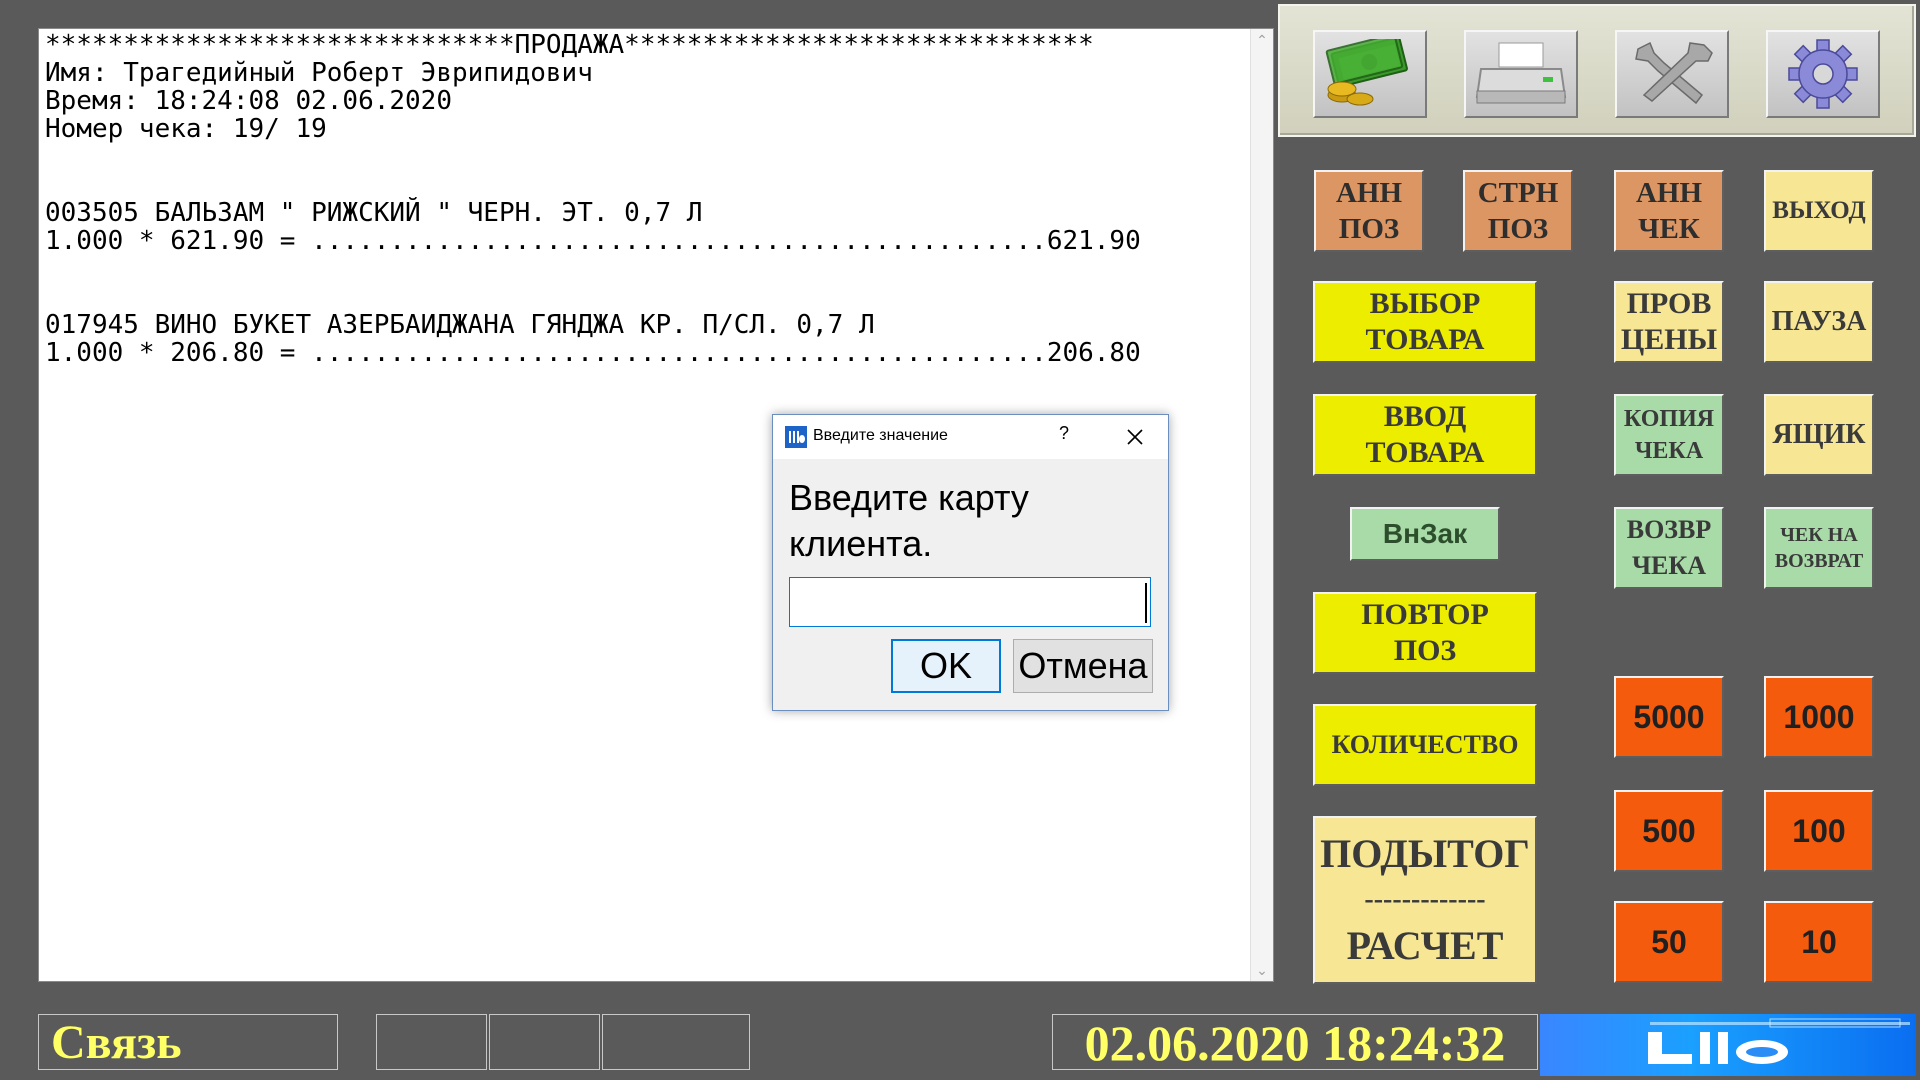 This screenshot has width=1920, height=1080. I want to click on receipt-copy-button: КОПИЯ ЧЕКА, so click(1669, 435).